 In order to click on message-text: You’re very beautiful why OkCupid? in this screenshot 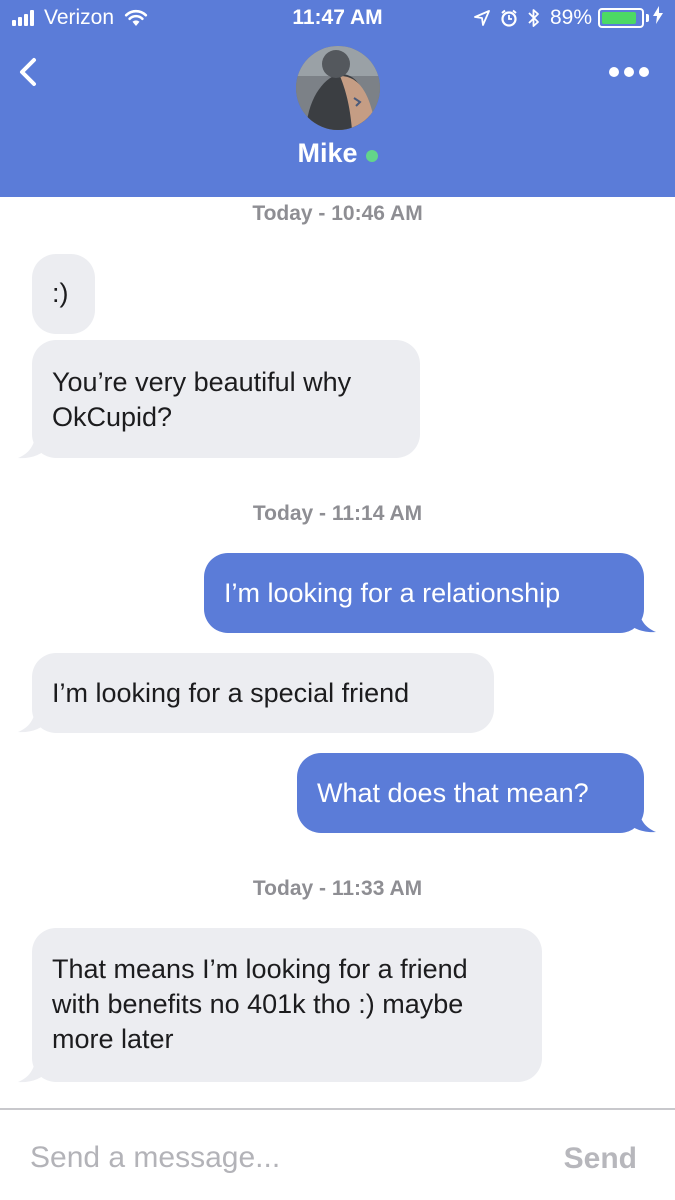, I will do `click(202, 399)`.